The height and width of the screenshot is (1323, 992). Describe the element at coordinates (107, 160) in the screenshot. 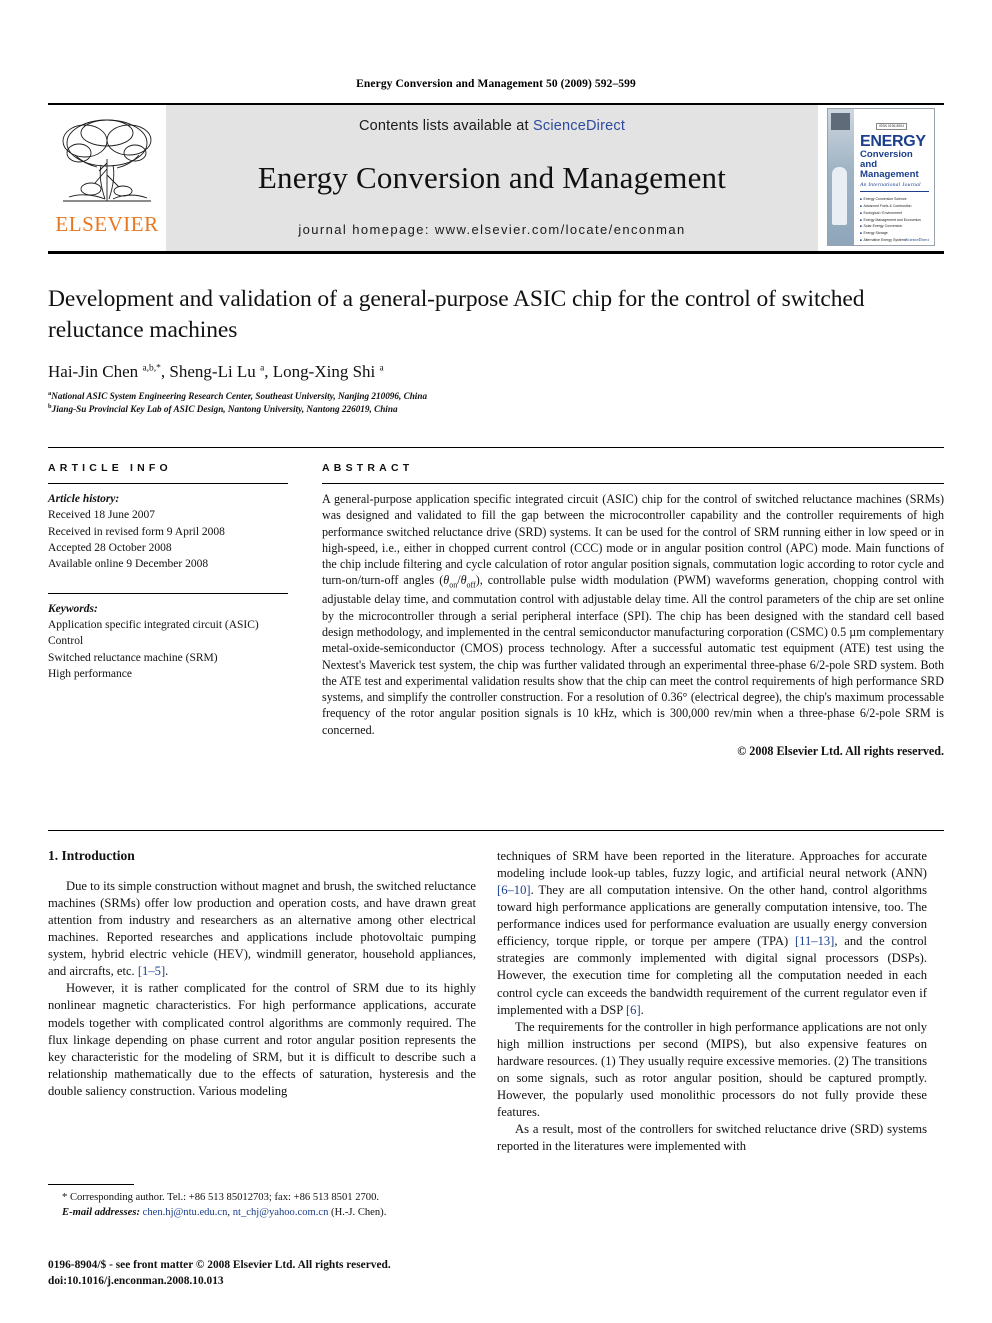

I see `elsevier-tree-icon` at that location.